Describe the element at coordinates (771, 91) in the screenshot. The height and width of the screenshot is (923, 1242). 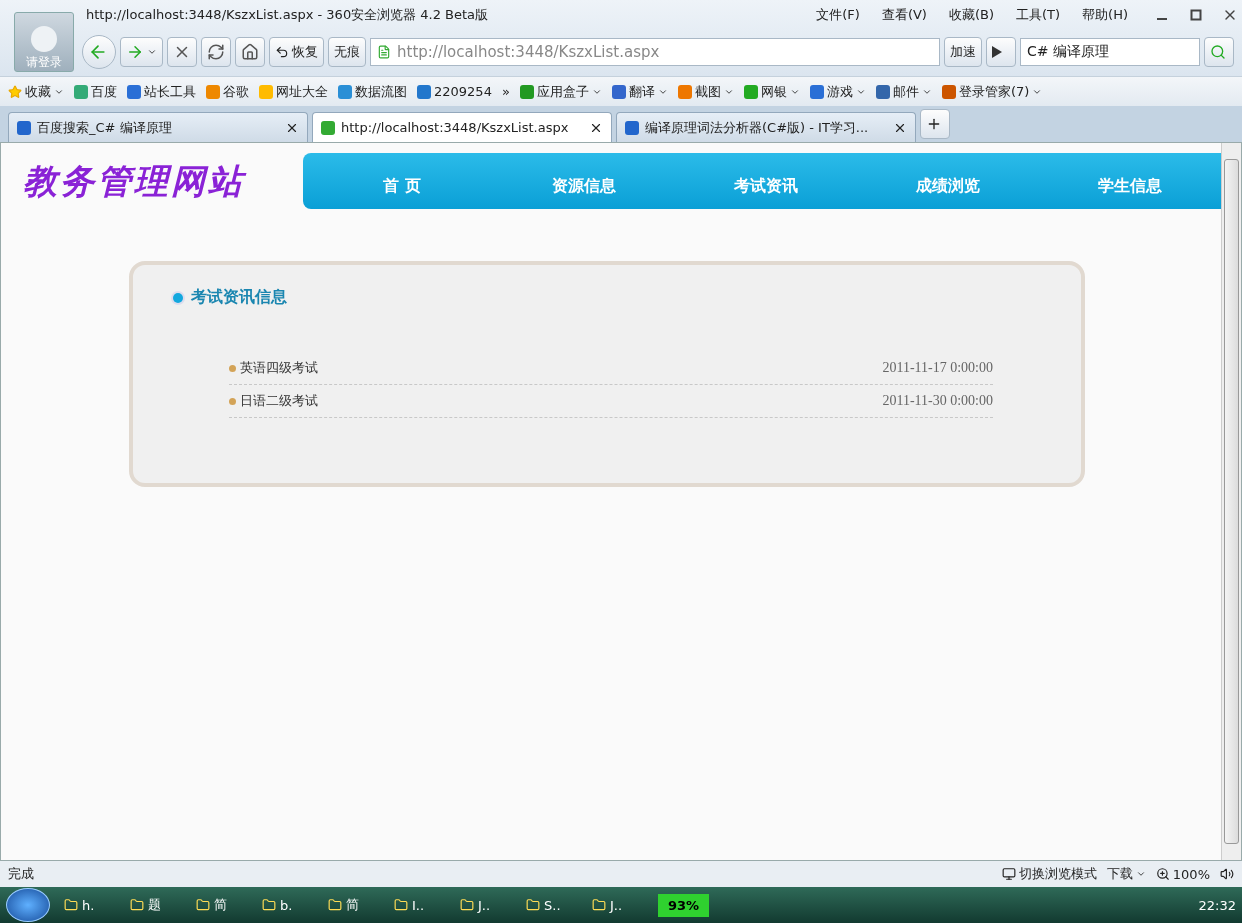
I see `bookmark-item: 网银` at that location.